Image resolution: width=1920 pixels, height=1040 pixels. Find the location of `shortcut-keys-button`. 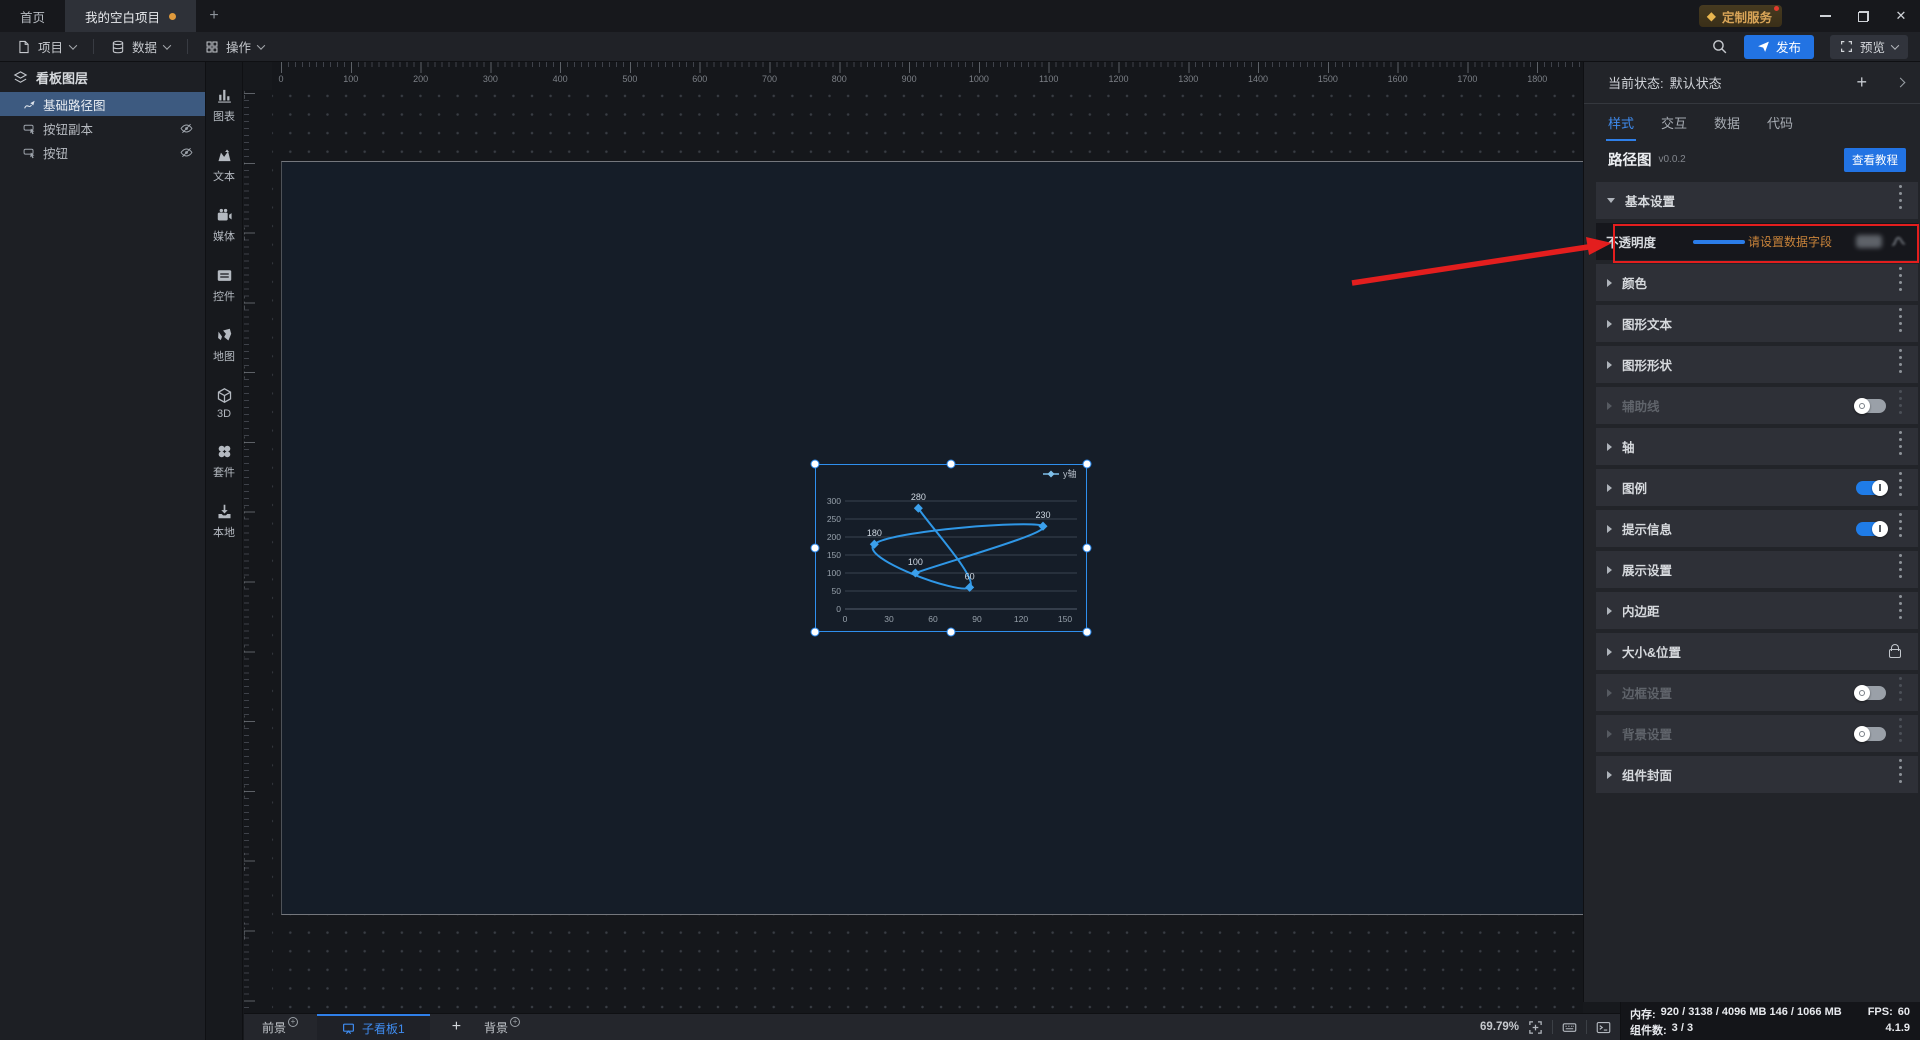

shortcut-keys-button is located at coordinates (1569, 1027).